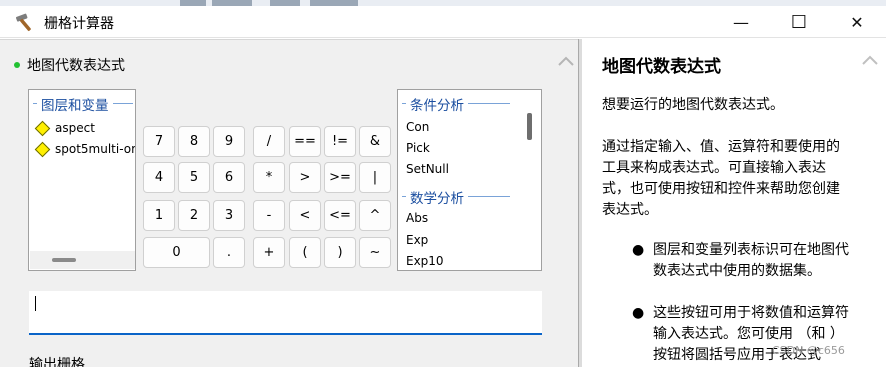 Image resolution: width=886 pixels, height=367 pixels. I want to click on help-title: 地图代数表达式, so click(661, 67).